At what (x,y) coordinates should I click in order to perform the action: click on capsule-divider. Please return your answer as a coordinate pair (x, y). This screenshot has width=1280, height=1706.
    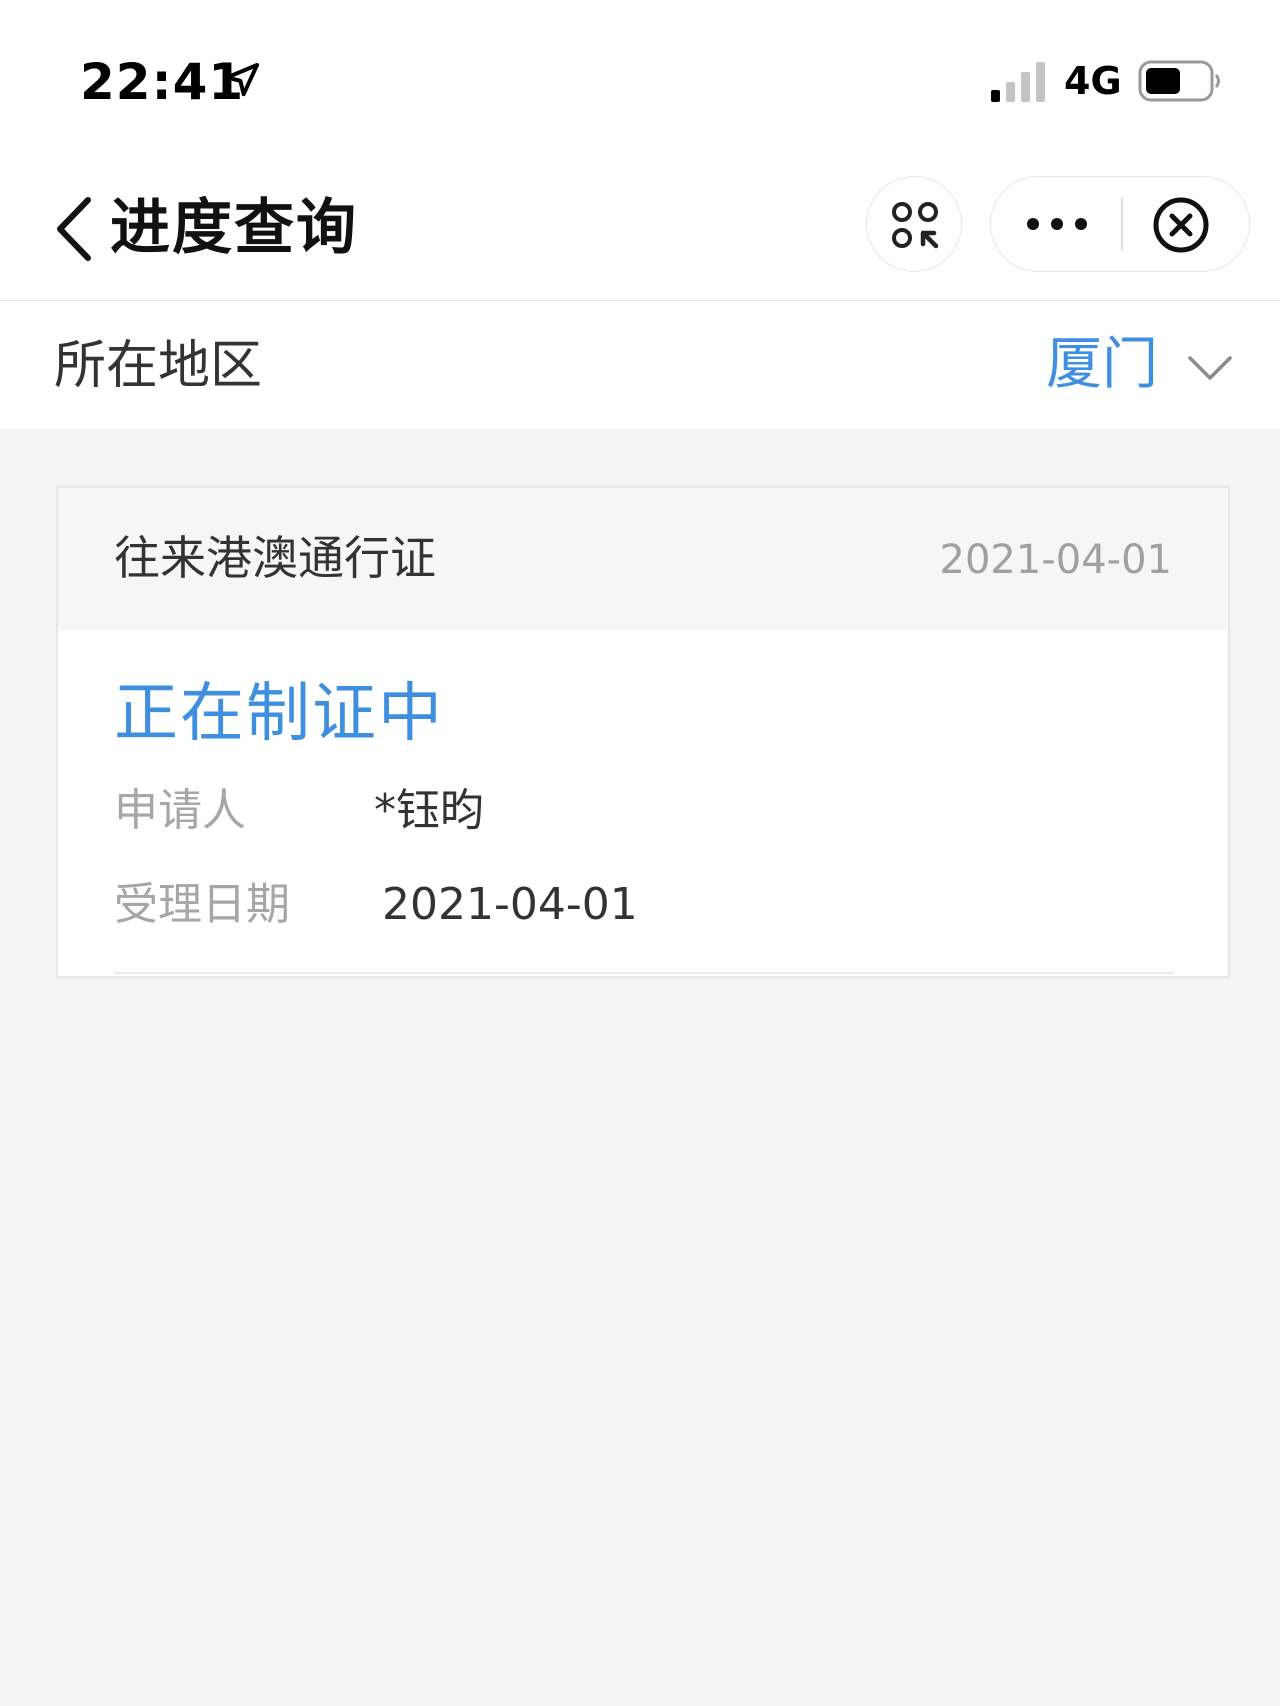
    Looking at the image, I should click on (1122, 224).